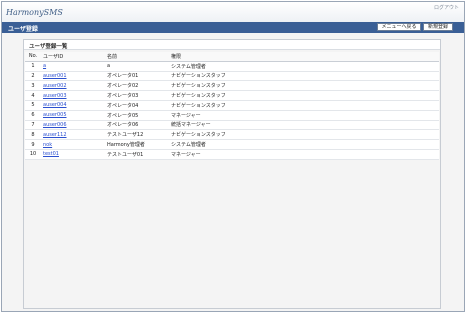 The width and height of the screenshot is (468, 315). Describe the element at coordinates (34, 12) in the screenshot. I see `app-logo: HarmonySMS` at that location.